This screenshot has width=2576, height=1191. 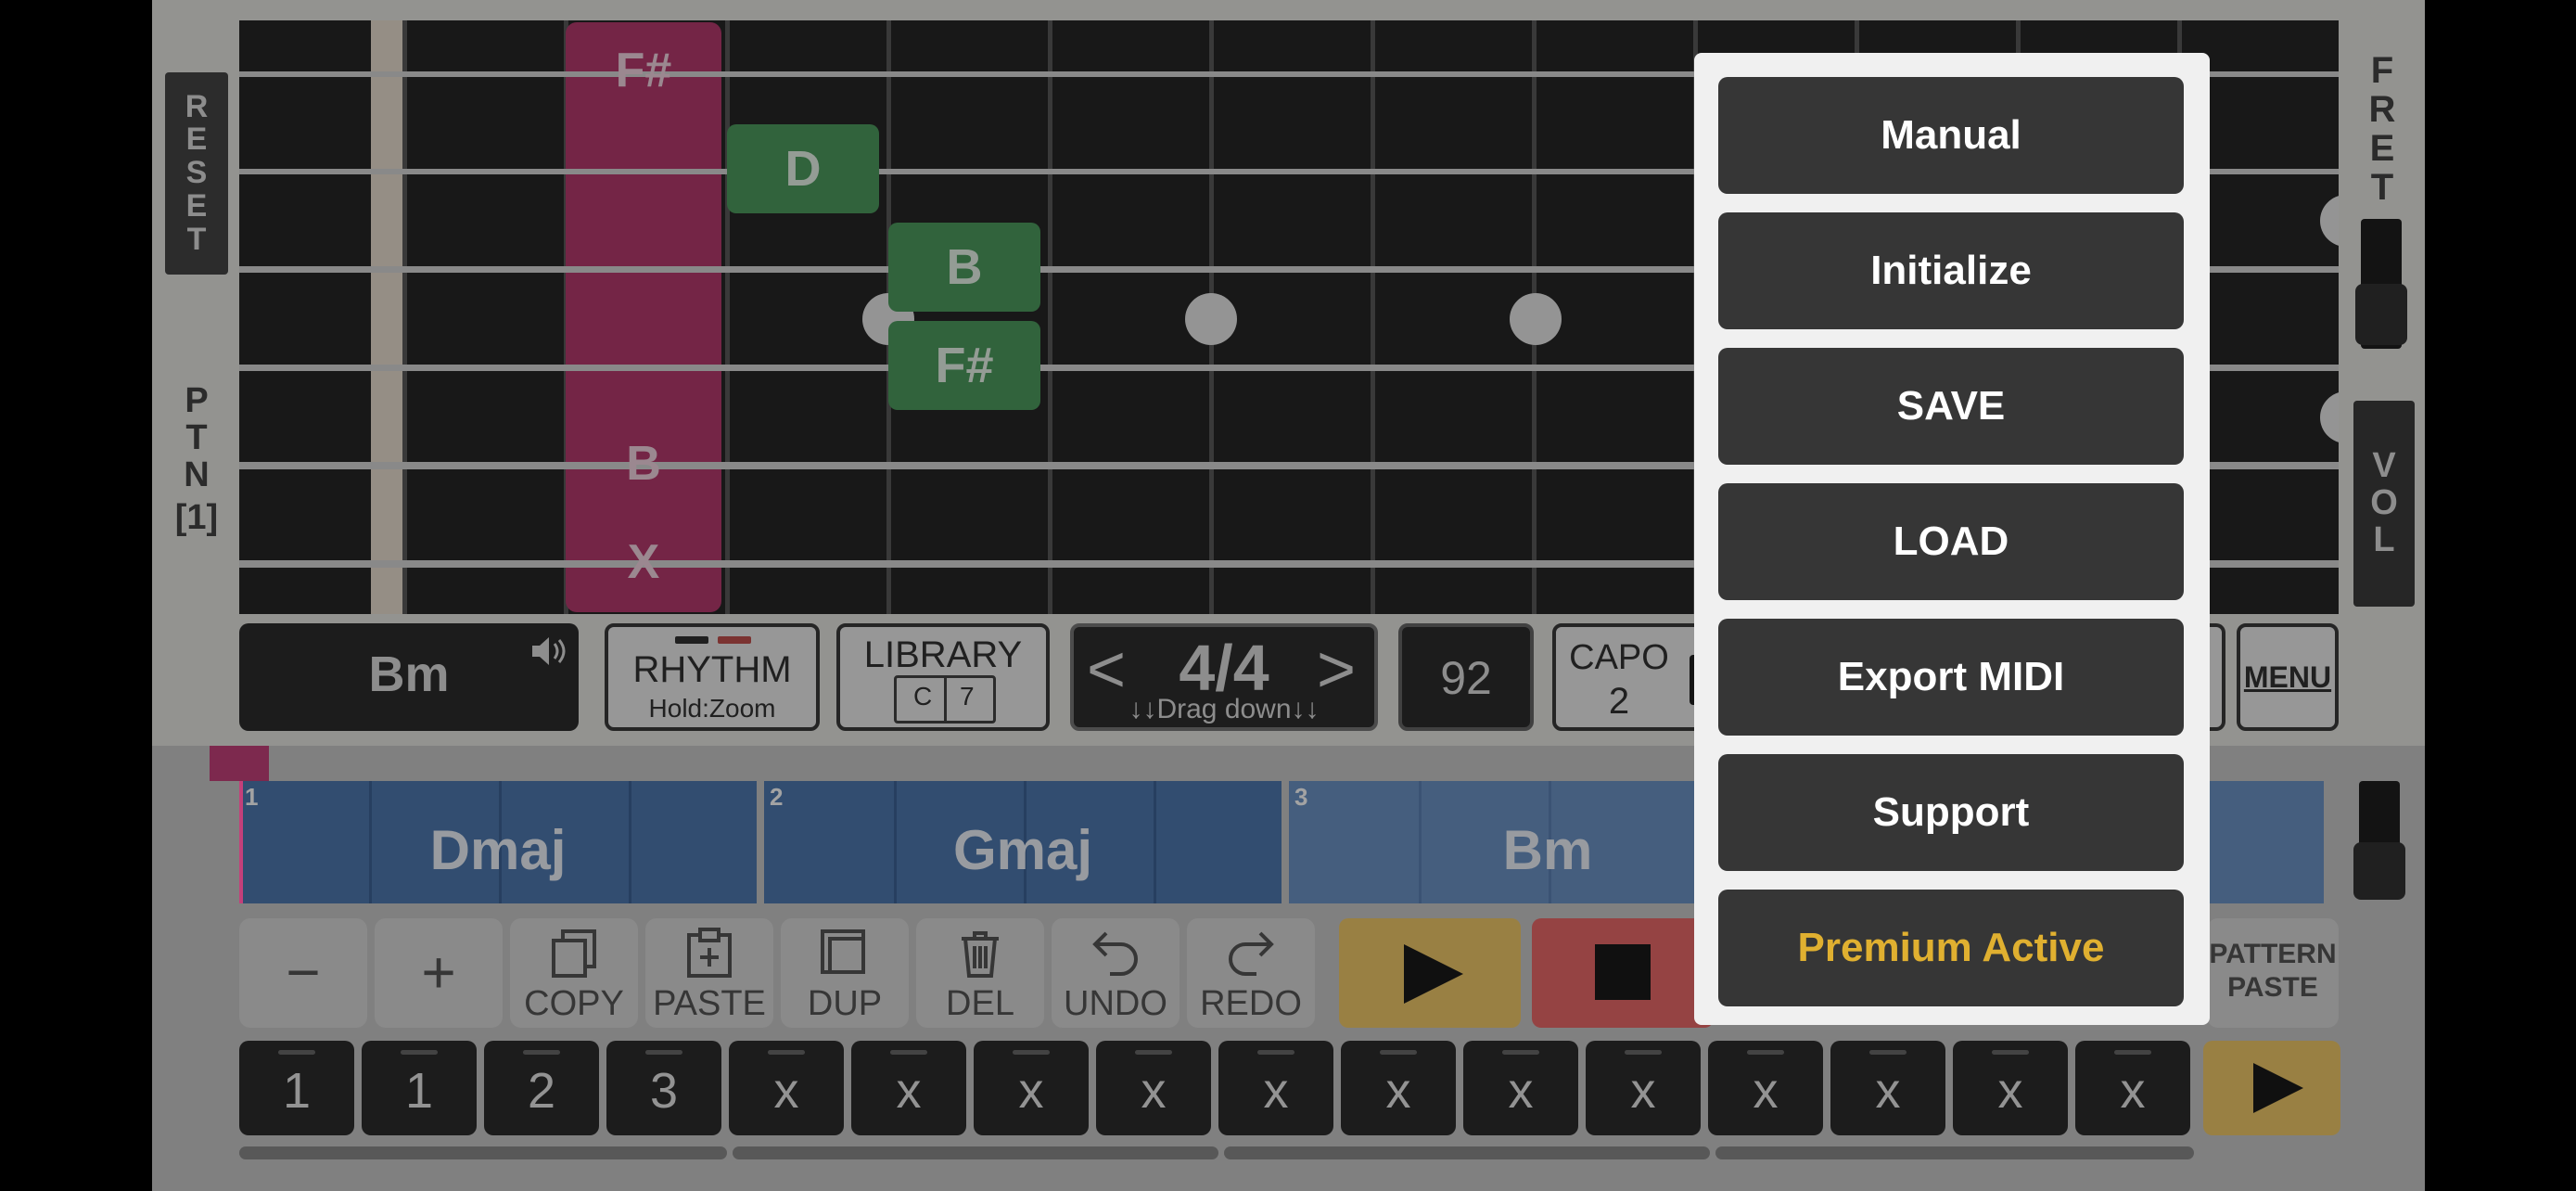 What do you see at coordinates (1951, 135) in the screenshot?
I see `menu-item-manual: Manual` at bounding box center [1951, 135].